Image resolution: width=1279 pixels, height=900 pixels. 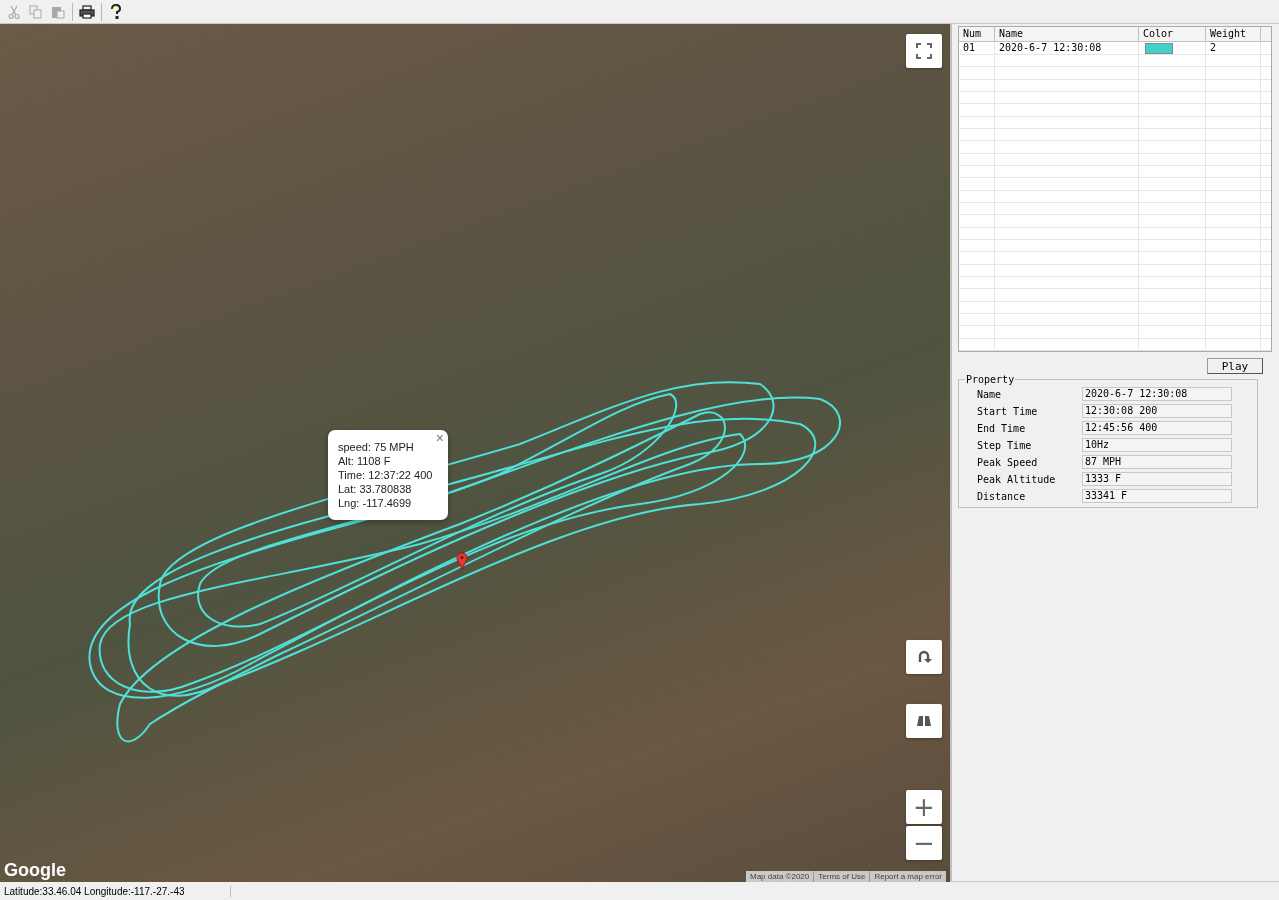 I want to click on value-field: 12:30:08 200, so click(x=1157, y=411).